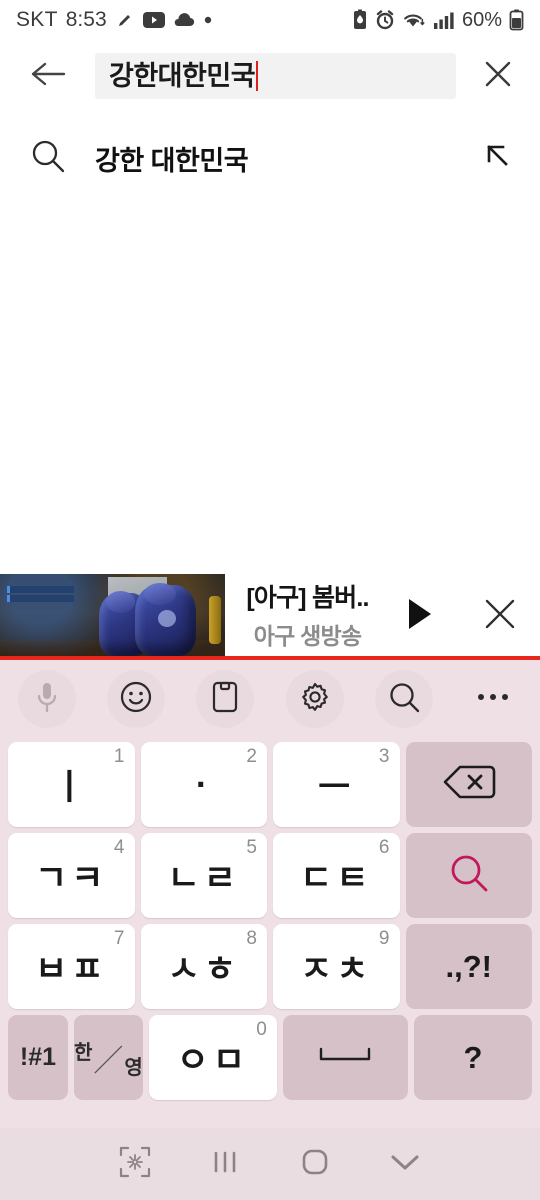 This screenshot has width=540, height=1200. I want to click on minimize-keyboard-icon, so click(135, 1164).